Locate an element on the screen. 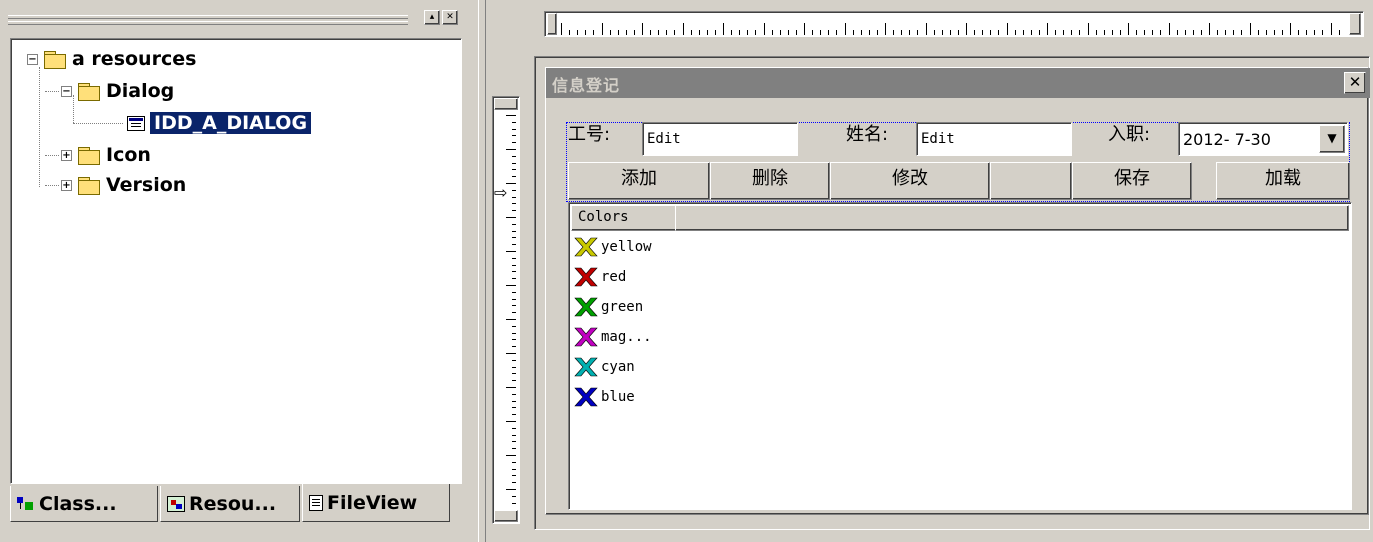 This screenshot has width=1373, height=542. hire-date-picker: 2012- 7-30 ▼ is located at coordinates (1263, 139).